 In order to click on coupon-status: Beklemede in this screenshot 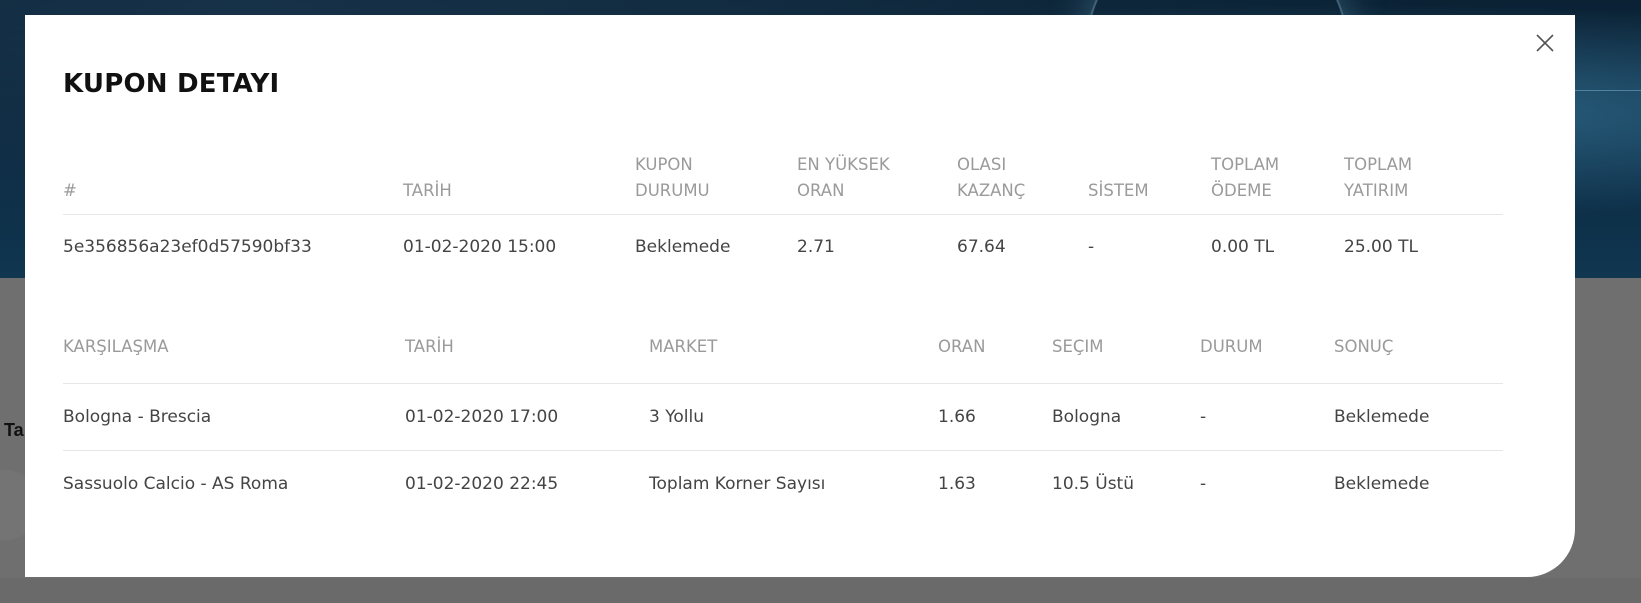, I will do `click(683, 247)`.